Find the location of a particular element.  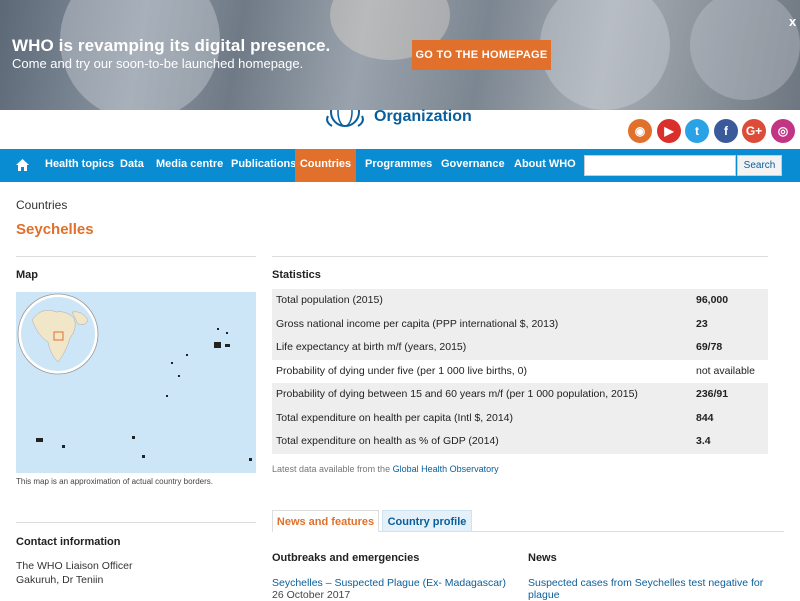

who-logo-text: Organization is located at coordinates (423, 117).